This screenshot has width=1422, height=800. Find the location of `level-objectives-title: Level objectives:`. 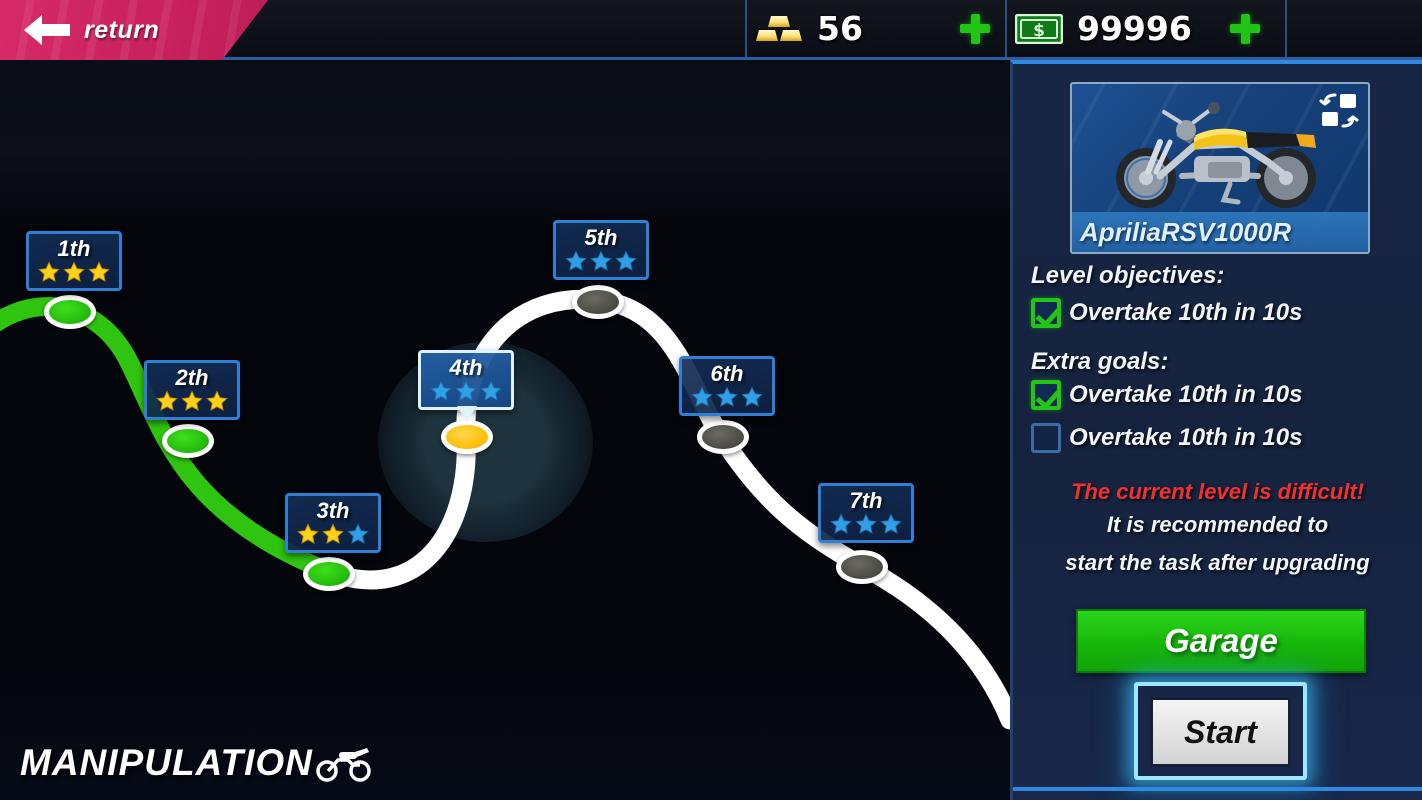

level-objectives-title: Level objectives: is located at coordinates (1128, 275).